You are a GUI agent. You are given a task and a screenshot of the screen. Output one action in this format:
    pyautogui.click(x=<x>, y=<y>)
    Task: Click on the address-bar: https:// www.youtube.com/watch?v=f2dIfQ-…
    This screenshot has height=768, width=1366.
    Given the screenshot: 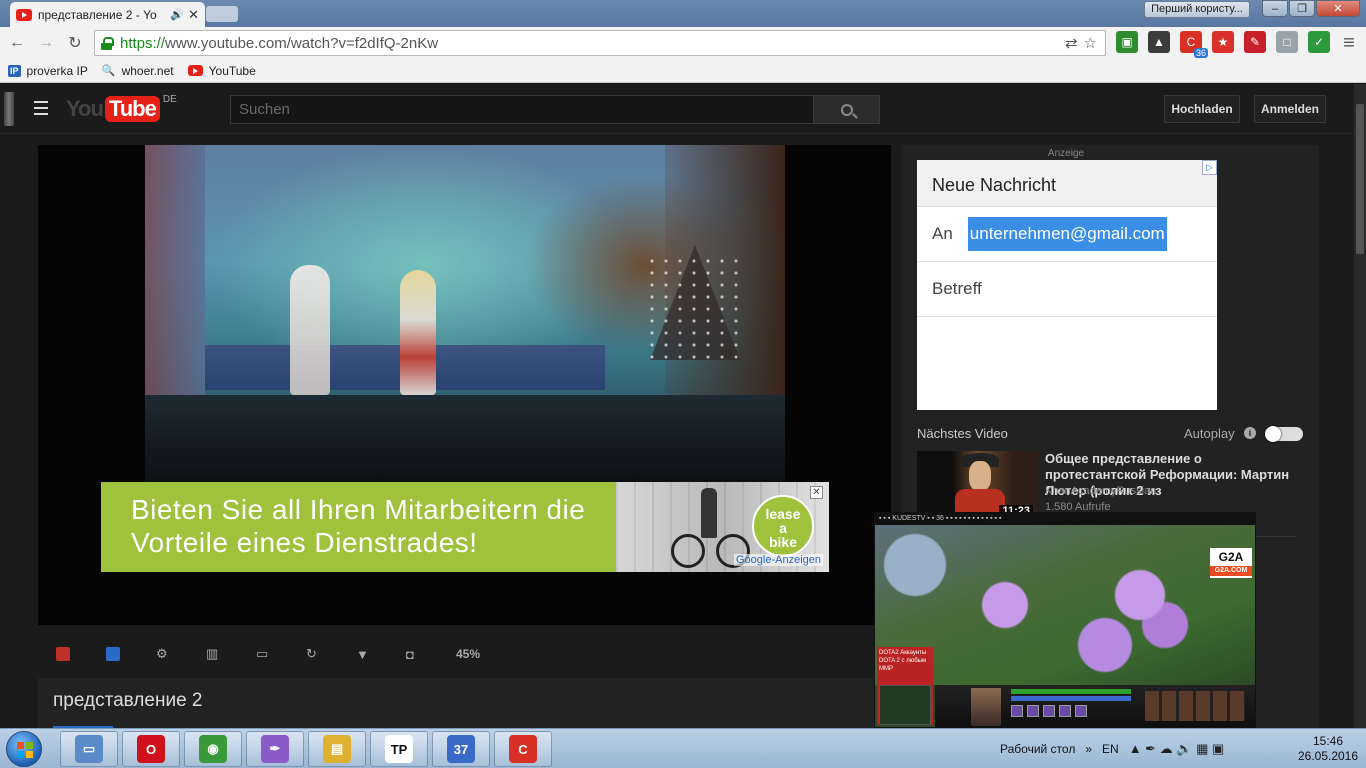 What is the action you would take?
    pyautogui.click(x=600, y=43)
    